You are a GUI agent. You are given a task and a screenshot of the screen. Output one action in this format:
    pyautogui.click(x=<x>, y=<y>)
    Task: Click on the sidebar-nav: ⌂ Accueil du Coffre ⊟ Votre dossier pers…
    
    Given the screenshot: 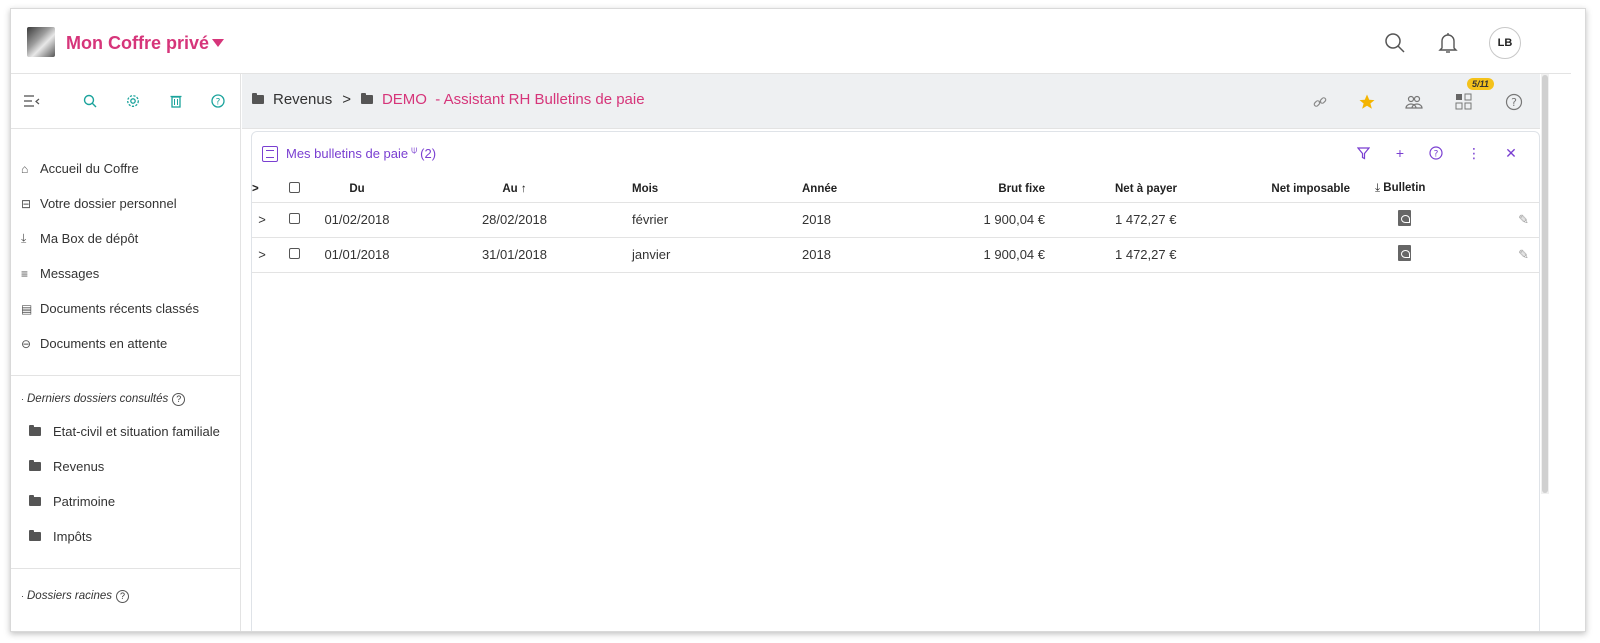 What is the action you would take?
    pyautogui.click(x=125, y=245)
    